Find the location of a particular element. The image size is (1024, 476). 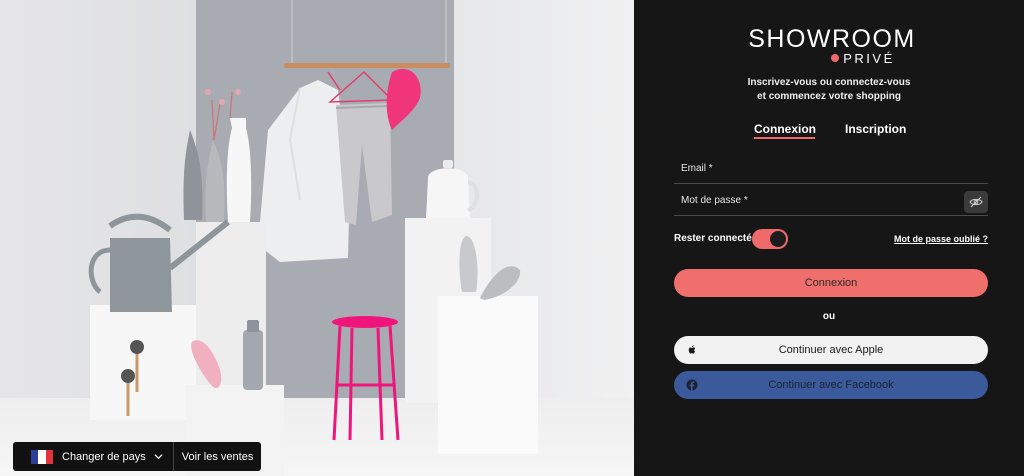

brand-logo: SHOWROOM PRIVÉ is located at coordinates (829, 46).